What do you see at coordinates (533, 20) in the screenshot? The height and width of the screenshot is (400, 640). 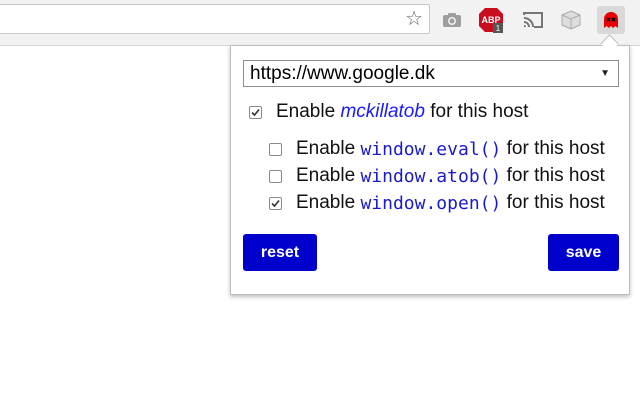 I see `cast-icon` at bounding box center [533, 20].